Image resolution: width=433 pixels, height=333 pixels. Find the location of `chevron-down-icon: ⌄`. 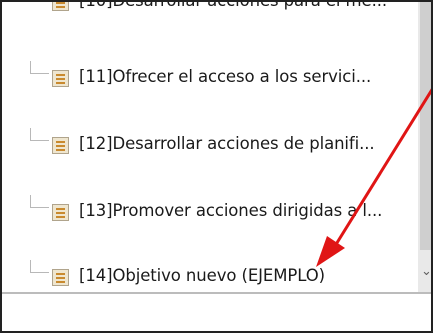

chevron-down-icon: ⌄ is located at coordinates (424, 271).